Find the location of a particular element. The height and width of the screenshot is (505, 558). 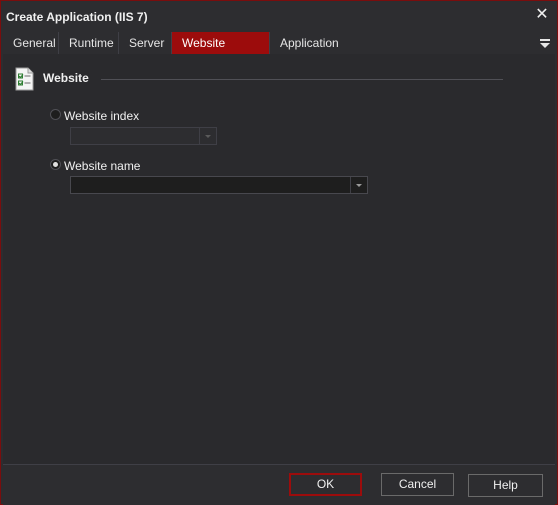

website-index-label: Website index is located at coordinates (101, 116).